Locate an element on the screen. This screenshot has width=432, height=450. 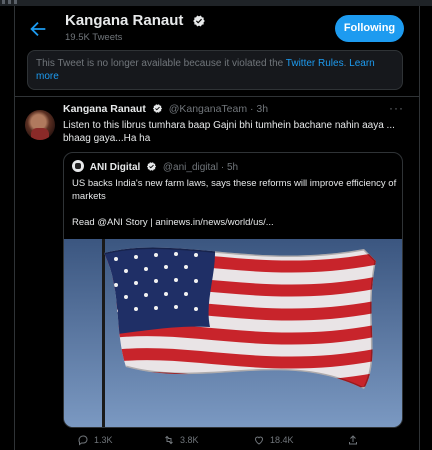
like-count: 18.4K is located at coordinates (282, 440).